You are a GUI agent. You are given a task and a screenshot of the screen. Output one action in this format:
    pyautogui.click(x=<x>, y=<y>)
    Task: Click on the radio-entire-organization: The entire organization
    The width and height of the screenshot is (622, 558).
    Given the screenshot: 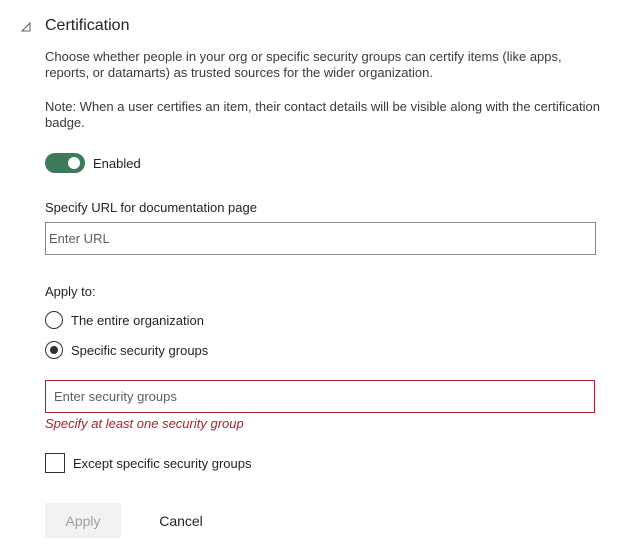 What is the action you would take?
    pyautogui.click(x=124, y=320)
    